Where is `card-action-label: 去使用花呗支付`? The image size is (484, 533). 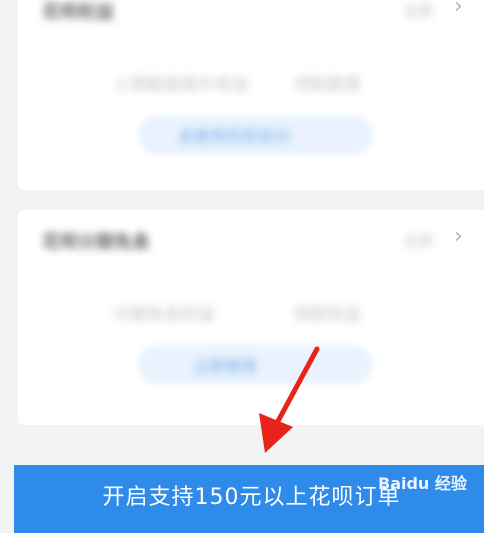 card-action-label: 去使用花呗支付 is located at coordinates (234, 136).